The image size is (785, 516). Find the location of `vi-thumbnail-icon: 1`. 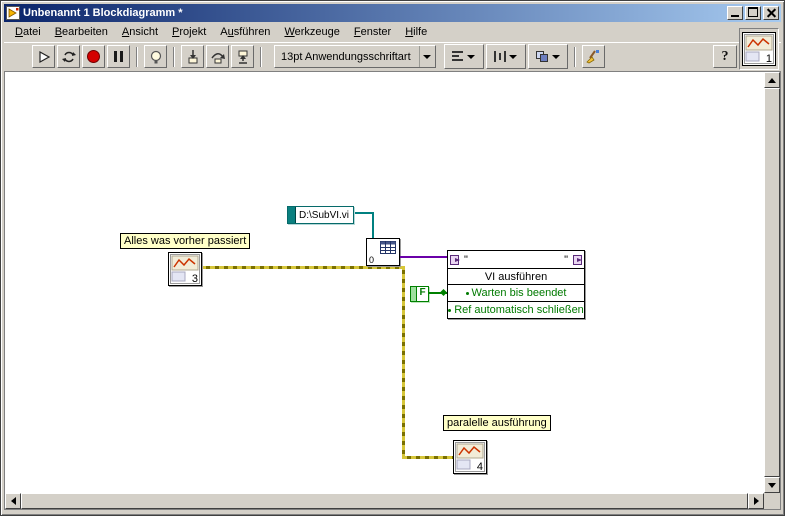

vi-thumbnail-icon: 1 is located at coordinates (759, 49).